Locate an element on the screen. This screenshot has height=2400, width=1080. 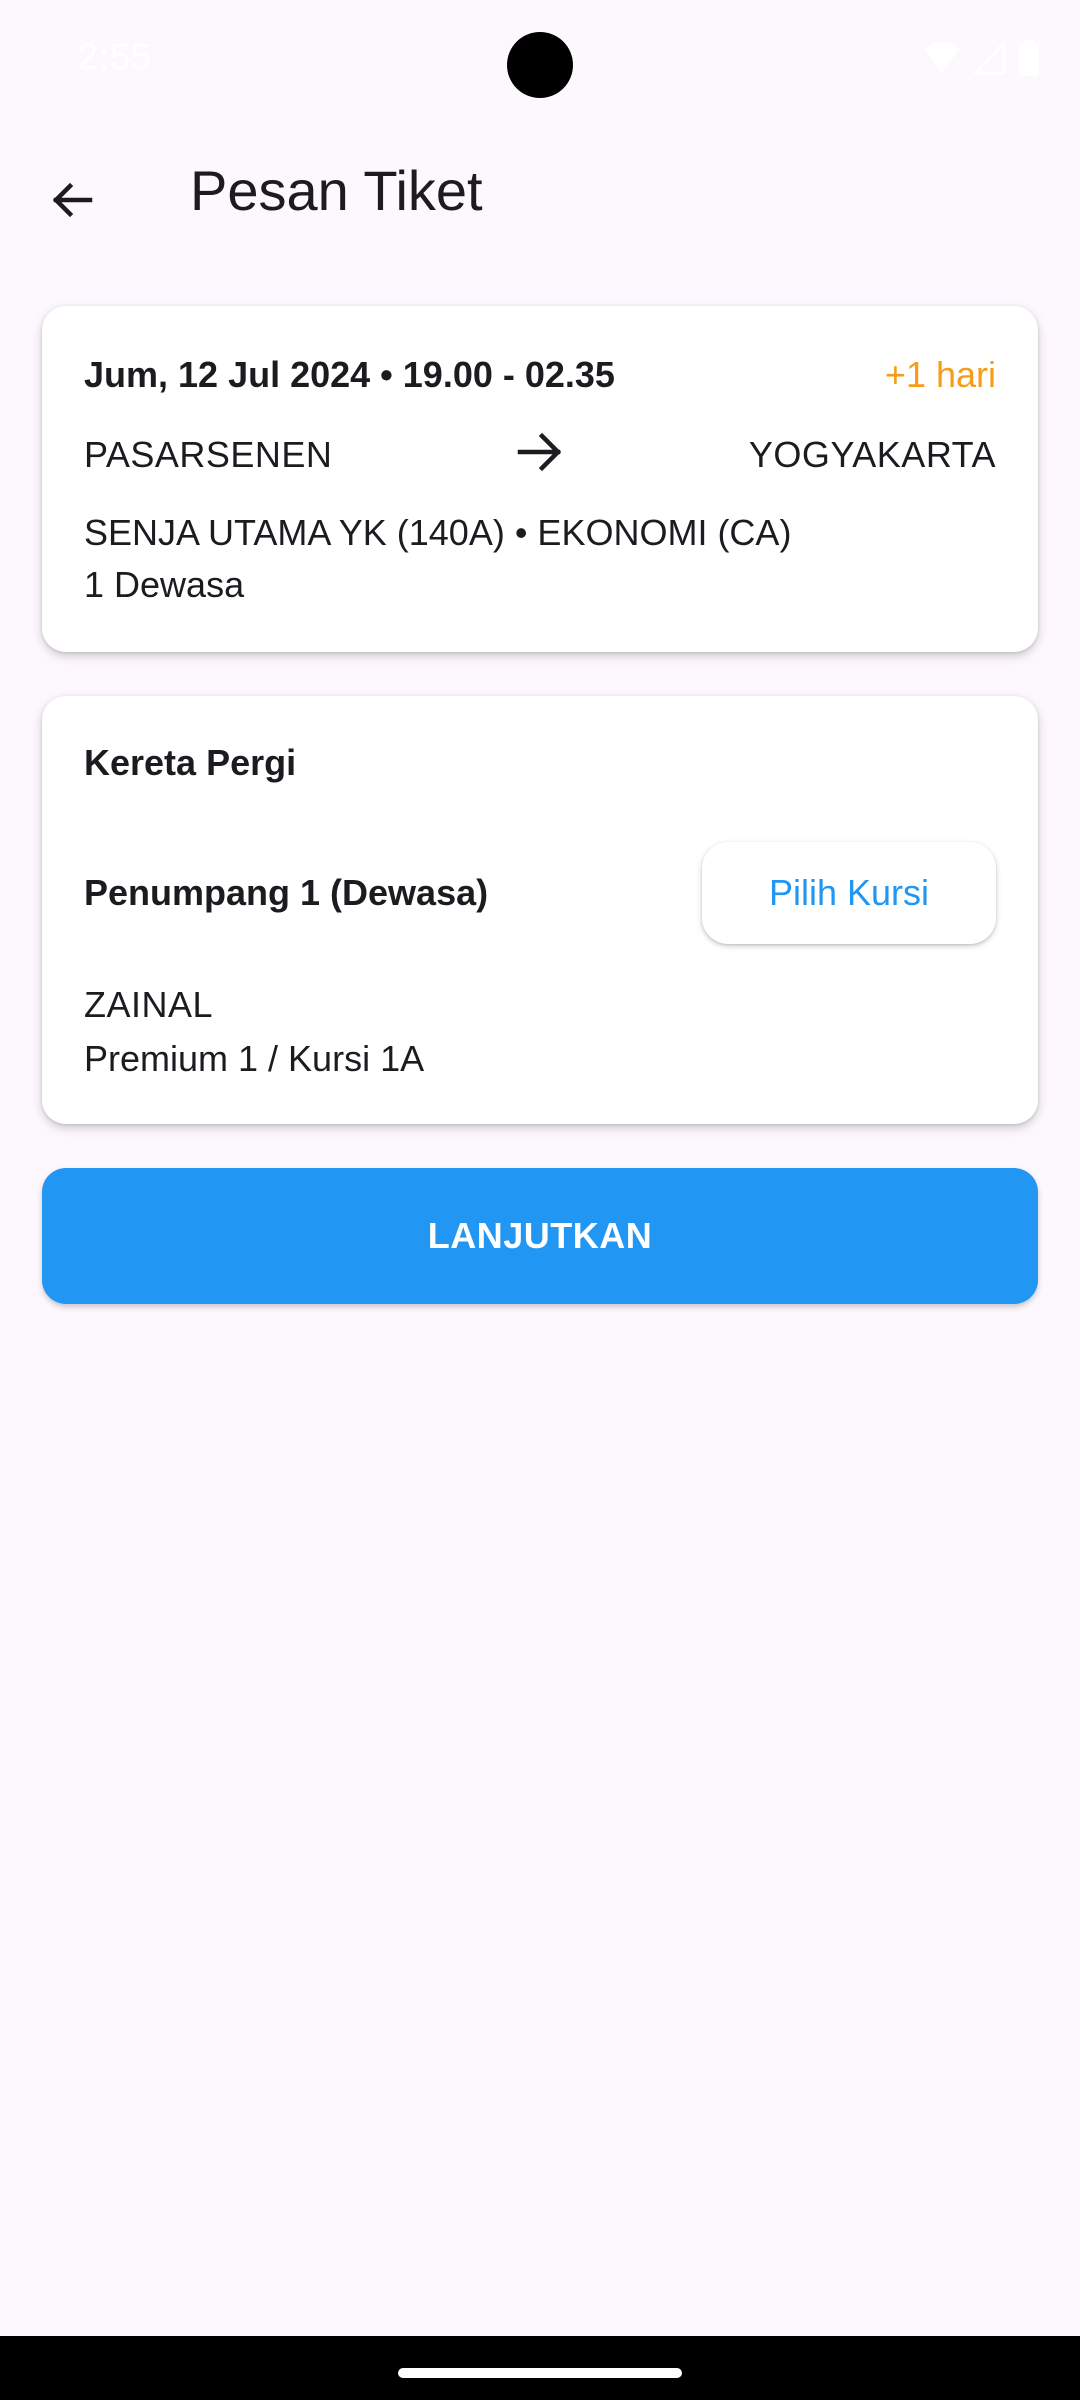
signal-icon is located at coordinates (990, 58).